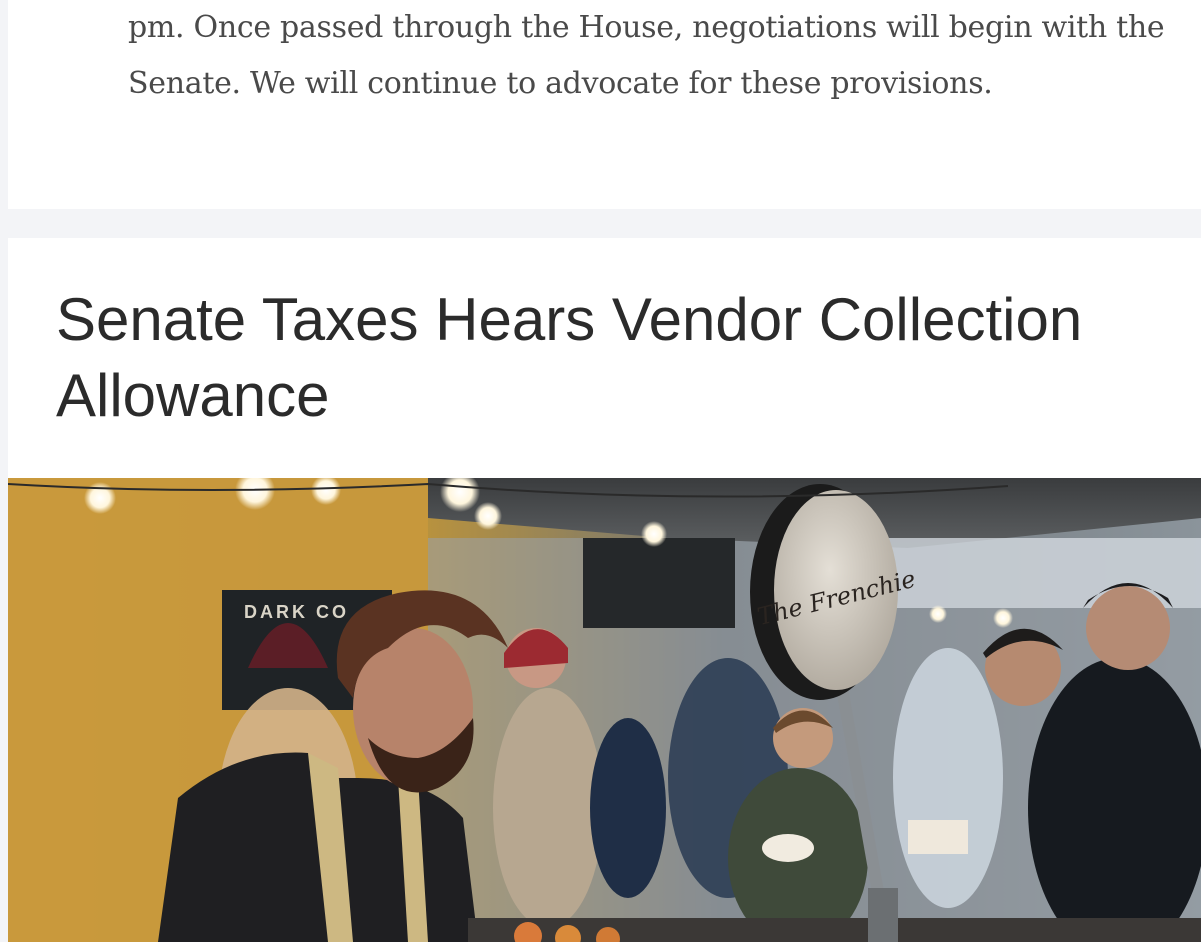 This screenshot has width=1201, height=942. I want to click on stall-banner-text: DARK CO, so click(296, 612).